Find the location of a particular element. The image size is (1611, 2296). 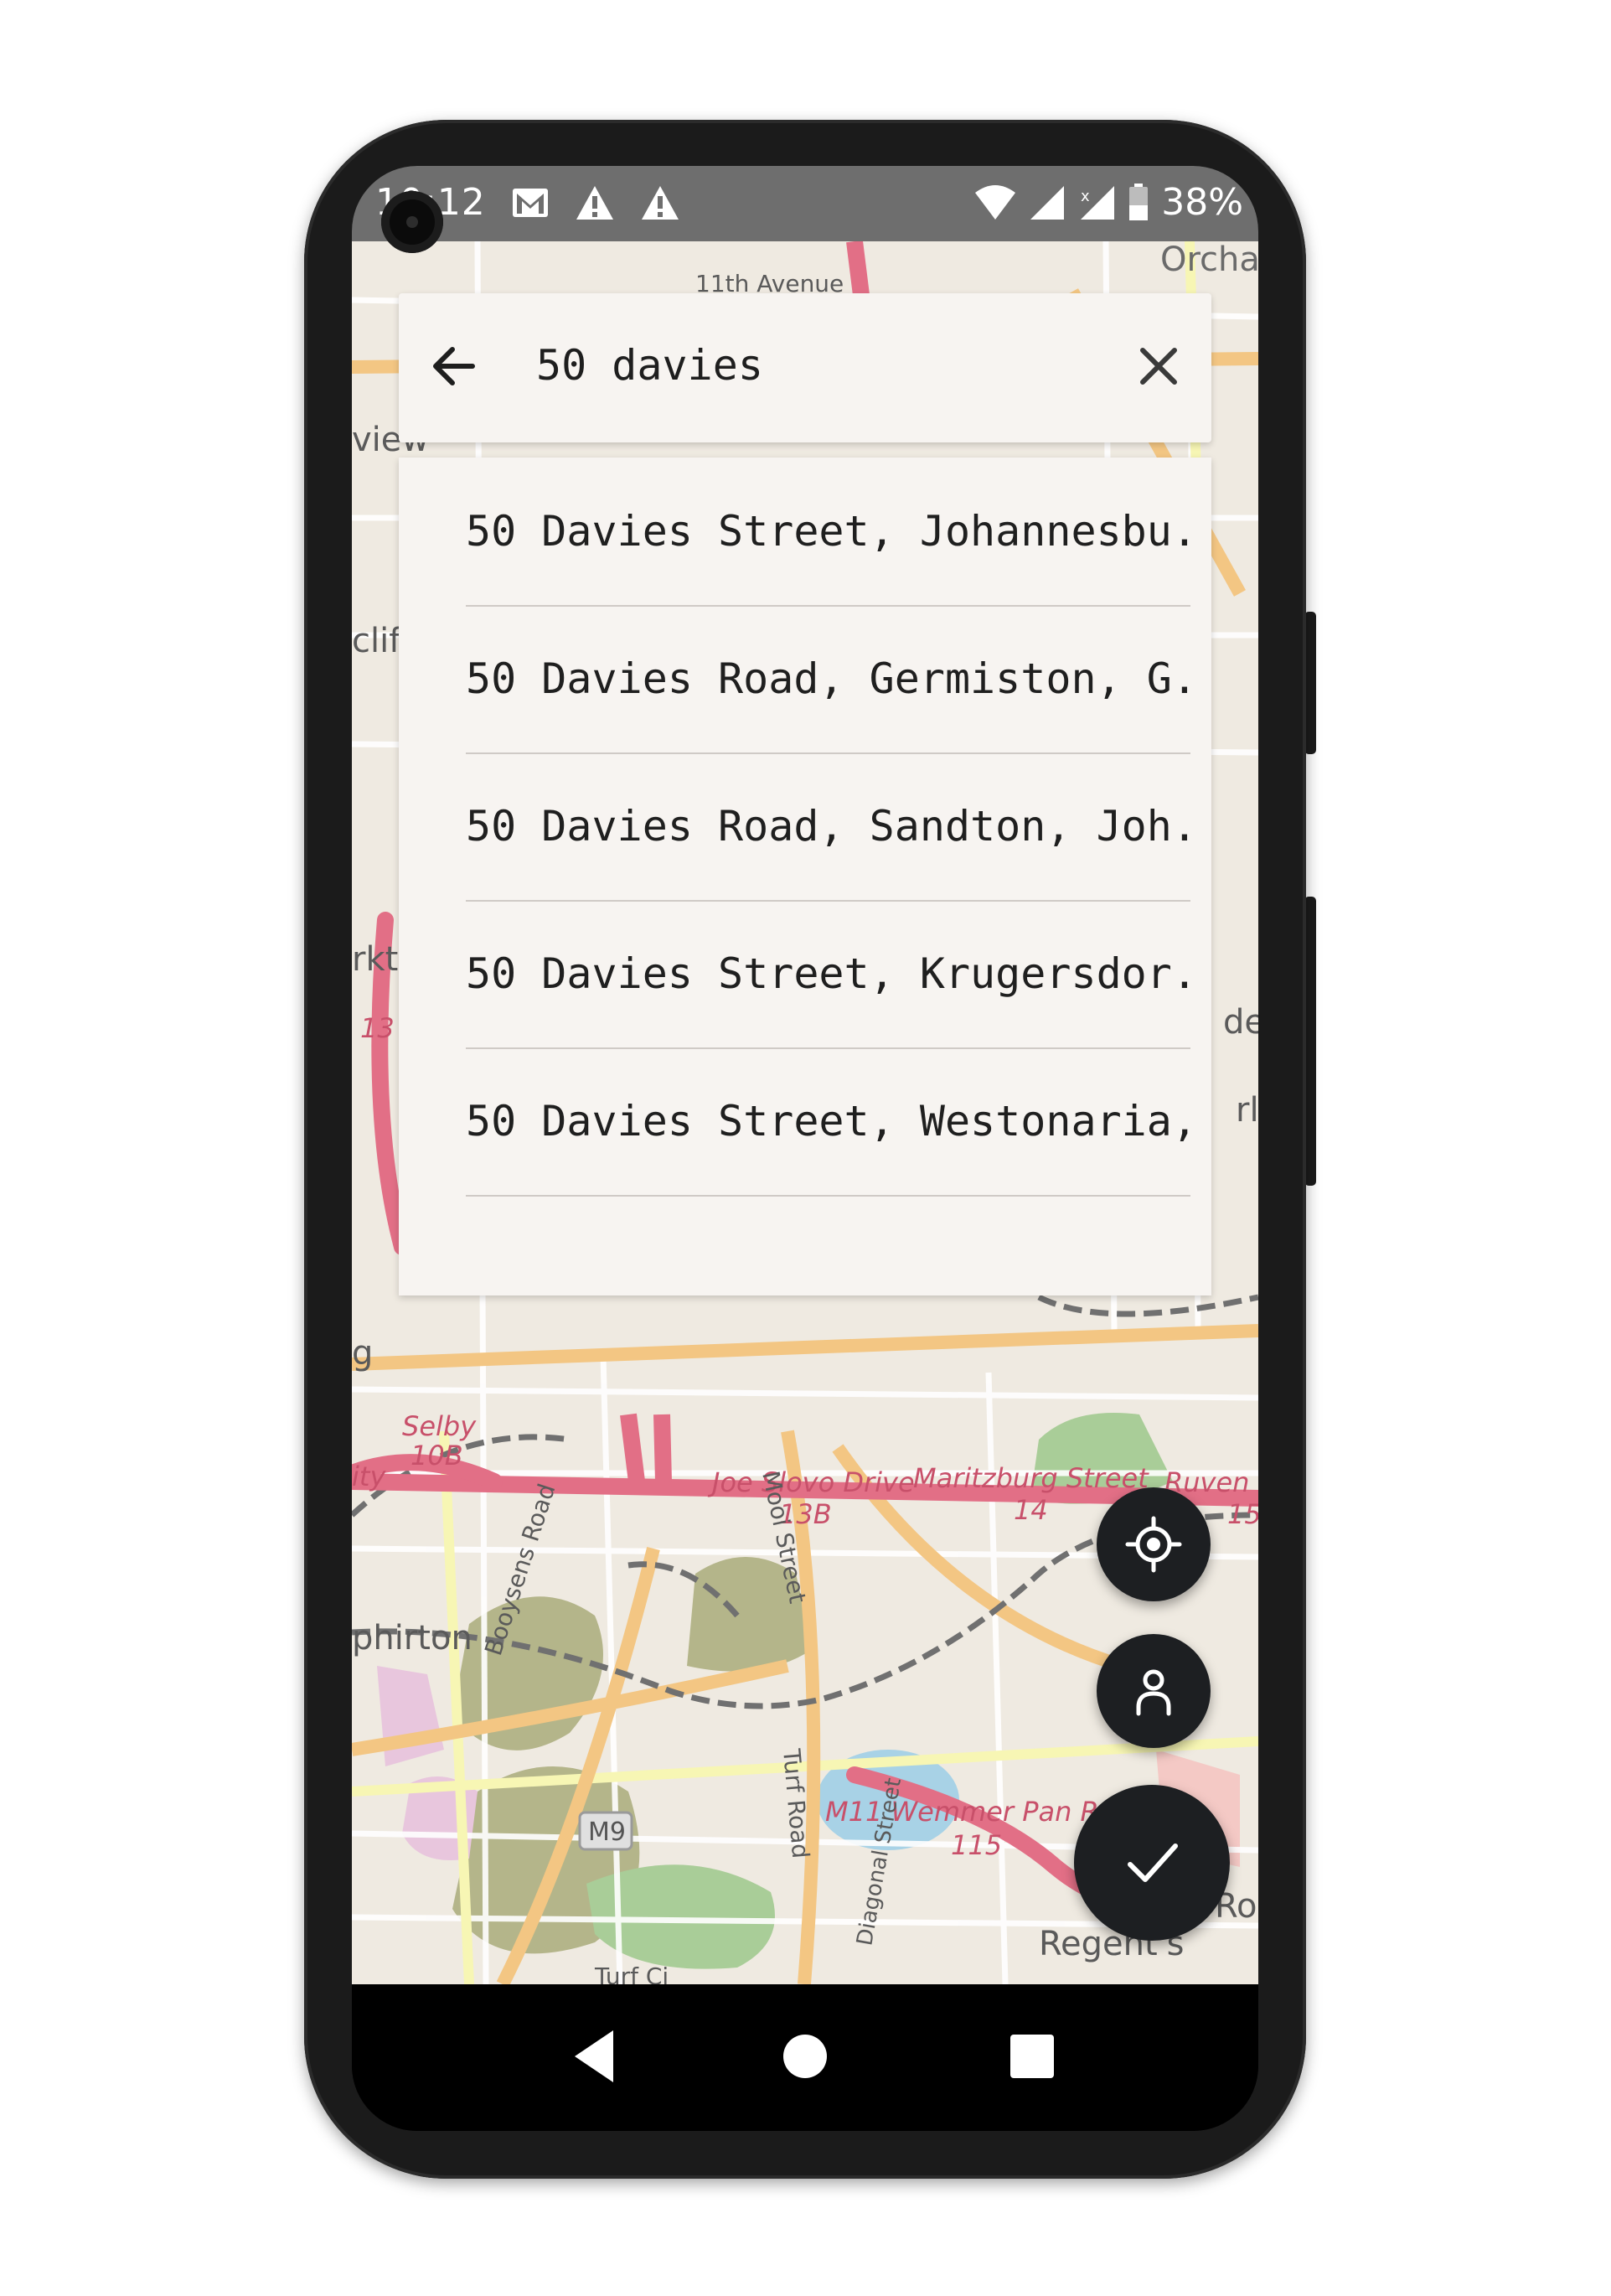

close-icon is located at coordinates (1158, 366).